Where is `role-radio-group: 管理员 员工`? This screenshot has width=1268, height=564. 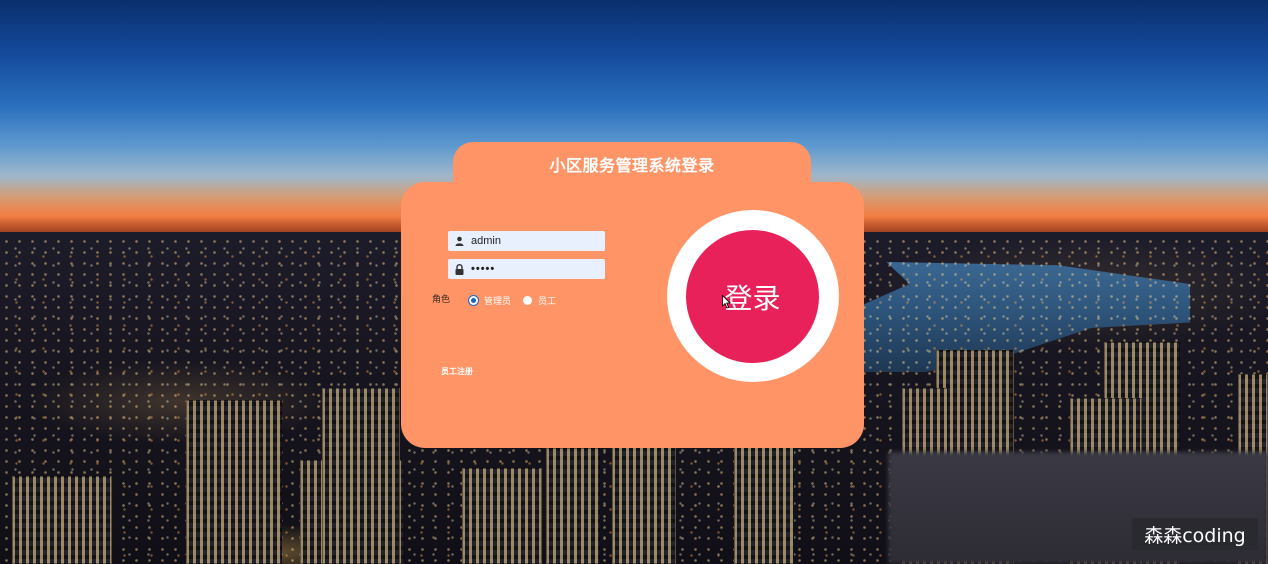 role-radio-group: 管理员 员工 is located at coordinates (518, 300).